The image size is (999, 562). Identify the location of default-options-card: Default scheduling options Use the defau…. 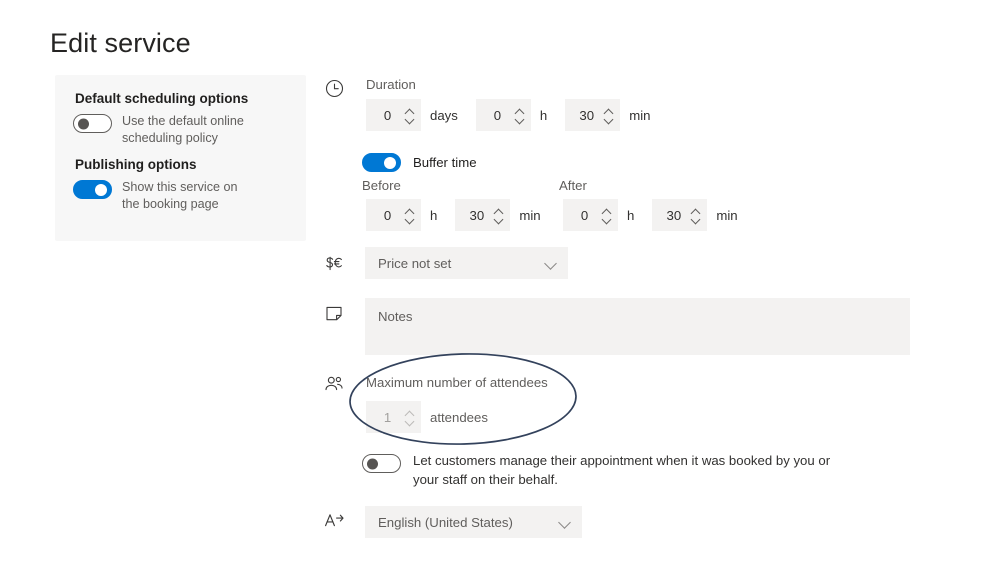
(180, 158).